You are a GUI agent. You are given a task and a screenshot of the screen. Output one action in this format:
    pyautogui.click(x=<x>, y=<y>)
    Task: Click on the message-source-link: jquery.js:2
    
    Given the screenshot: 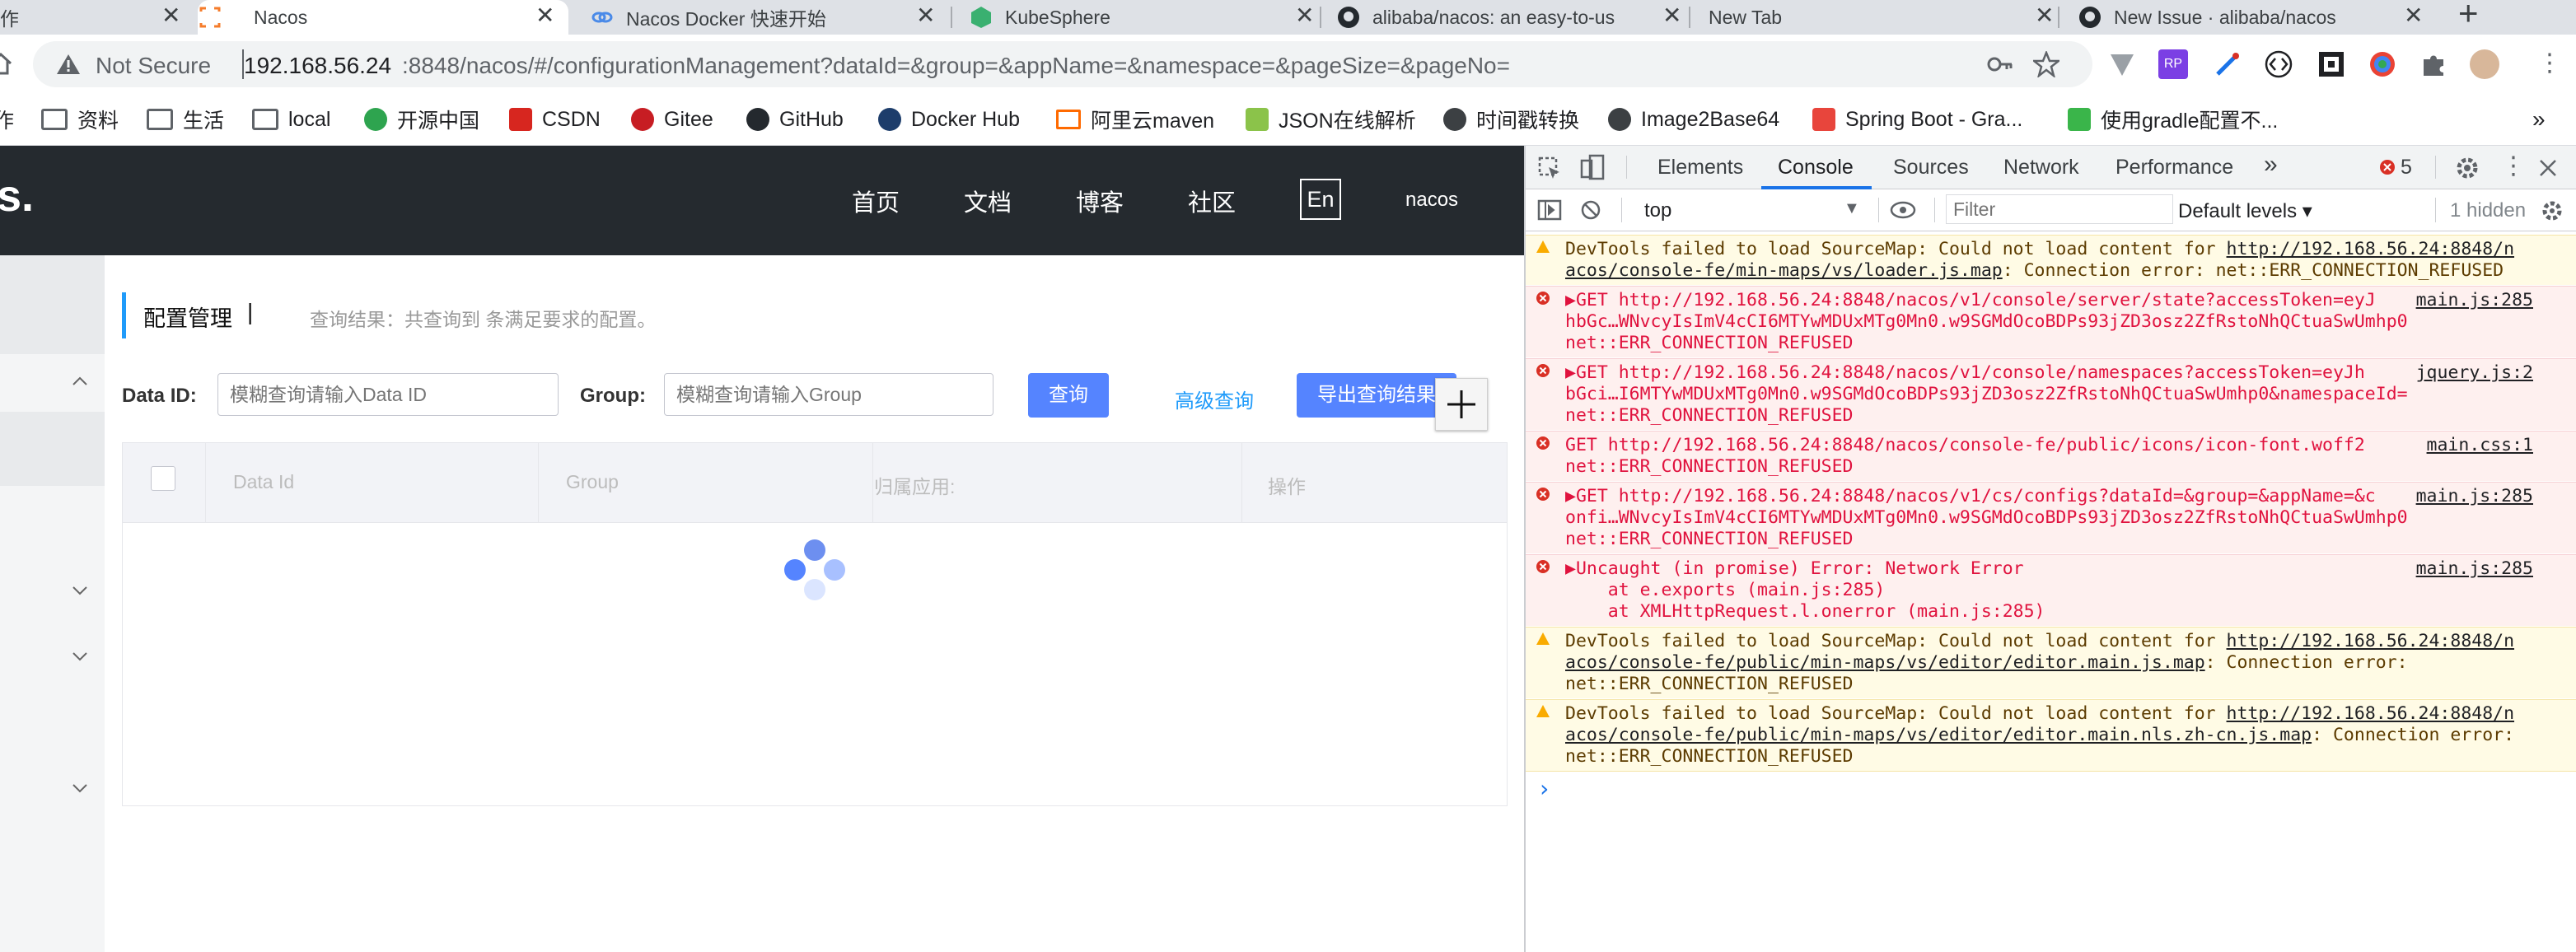 What is the action you would take?
    pyautogui.click(x=2474, y=373)
    